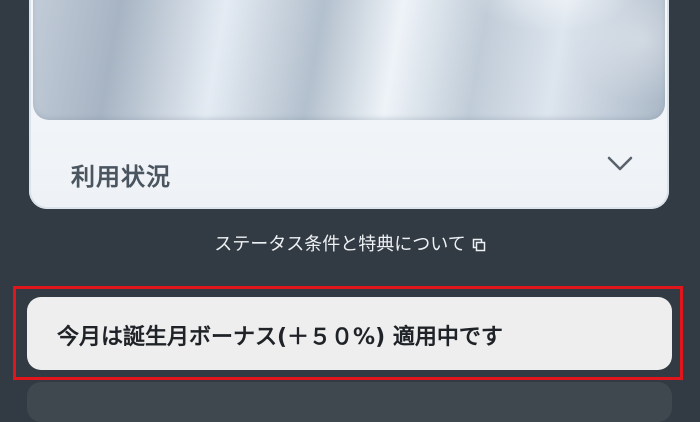 The height and width of the screenshot is (422, 700). Describe the element at coordinates (349, 402) in the screenshot. I see `next-card-peek` at that location.